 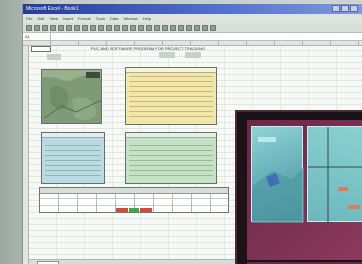 I want to click on maximize-button, so click(x=345, y=8).